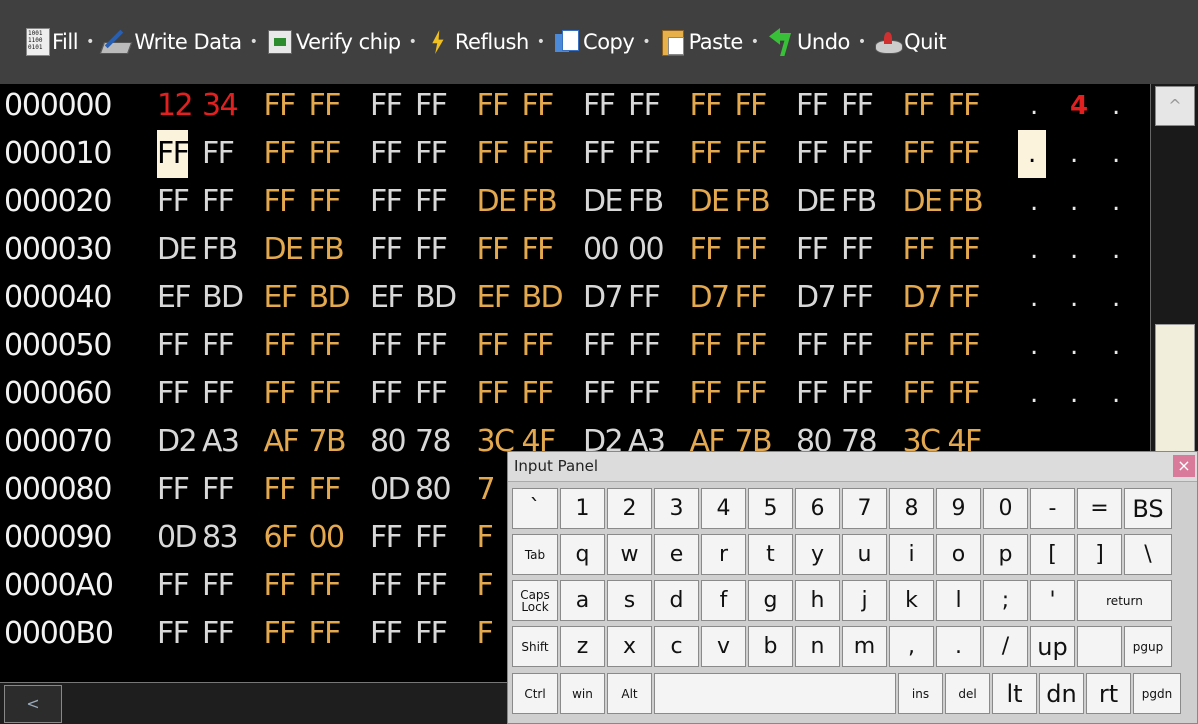  I want to click on key-comma: ,, so click(911, 646).